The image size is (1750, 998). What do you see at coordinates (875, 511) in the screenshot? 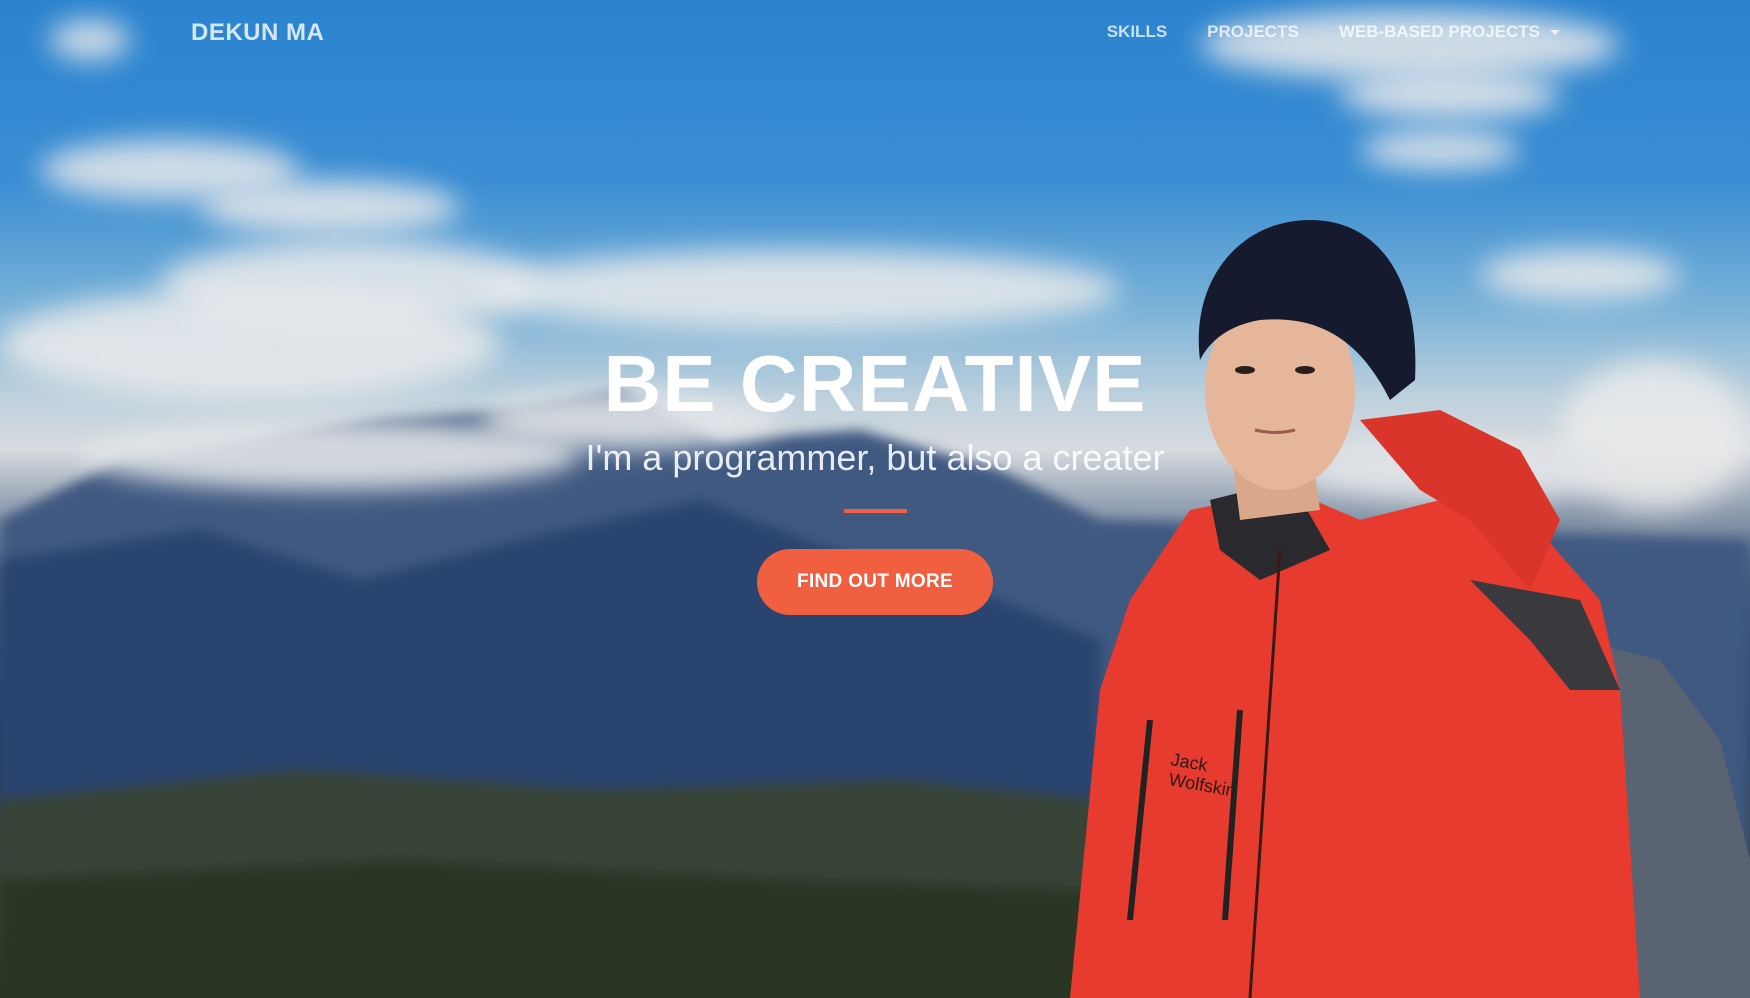
I see `hero-divider` at bounding box center [875, 511].